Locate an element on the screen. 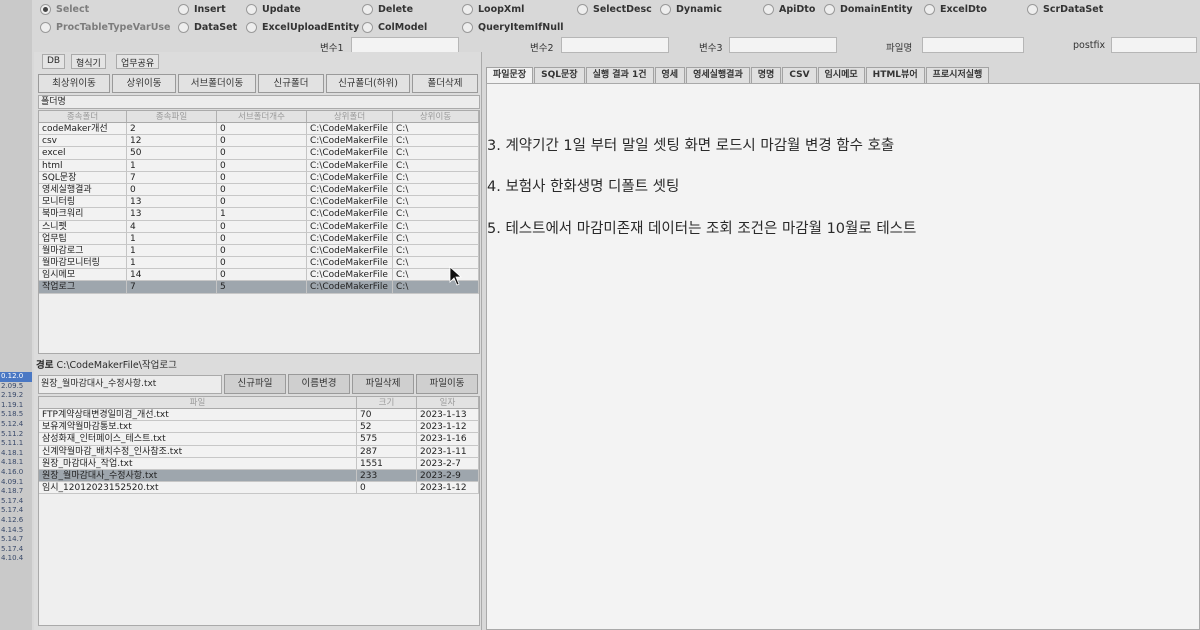 The width and height of the screenshot is (1200, 630). var2-input is located at coordinates (615, 45).